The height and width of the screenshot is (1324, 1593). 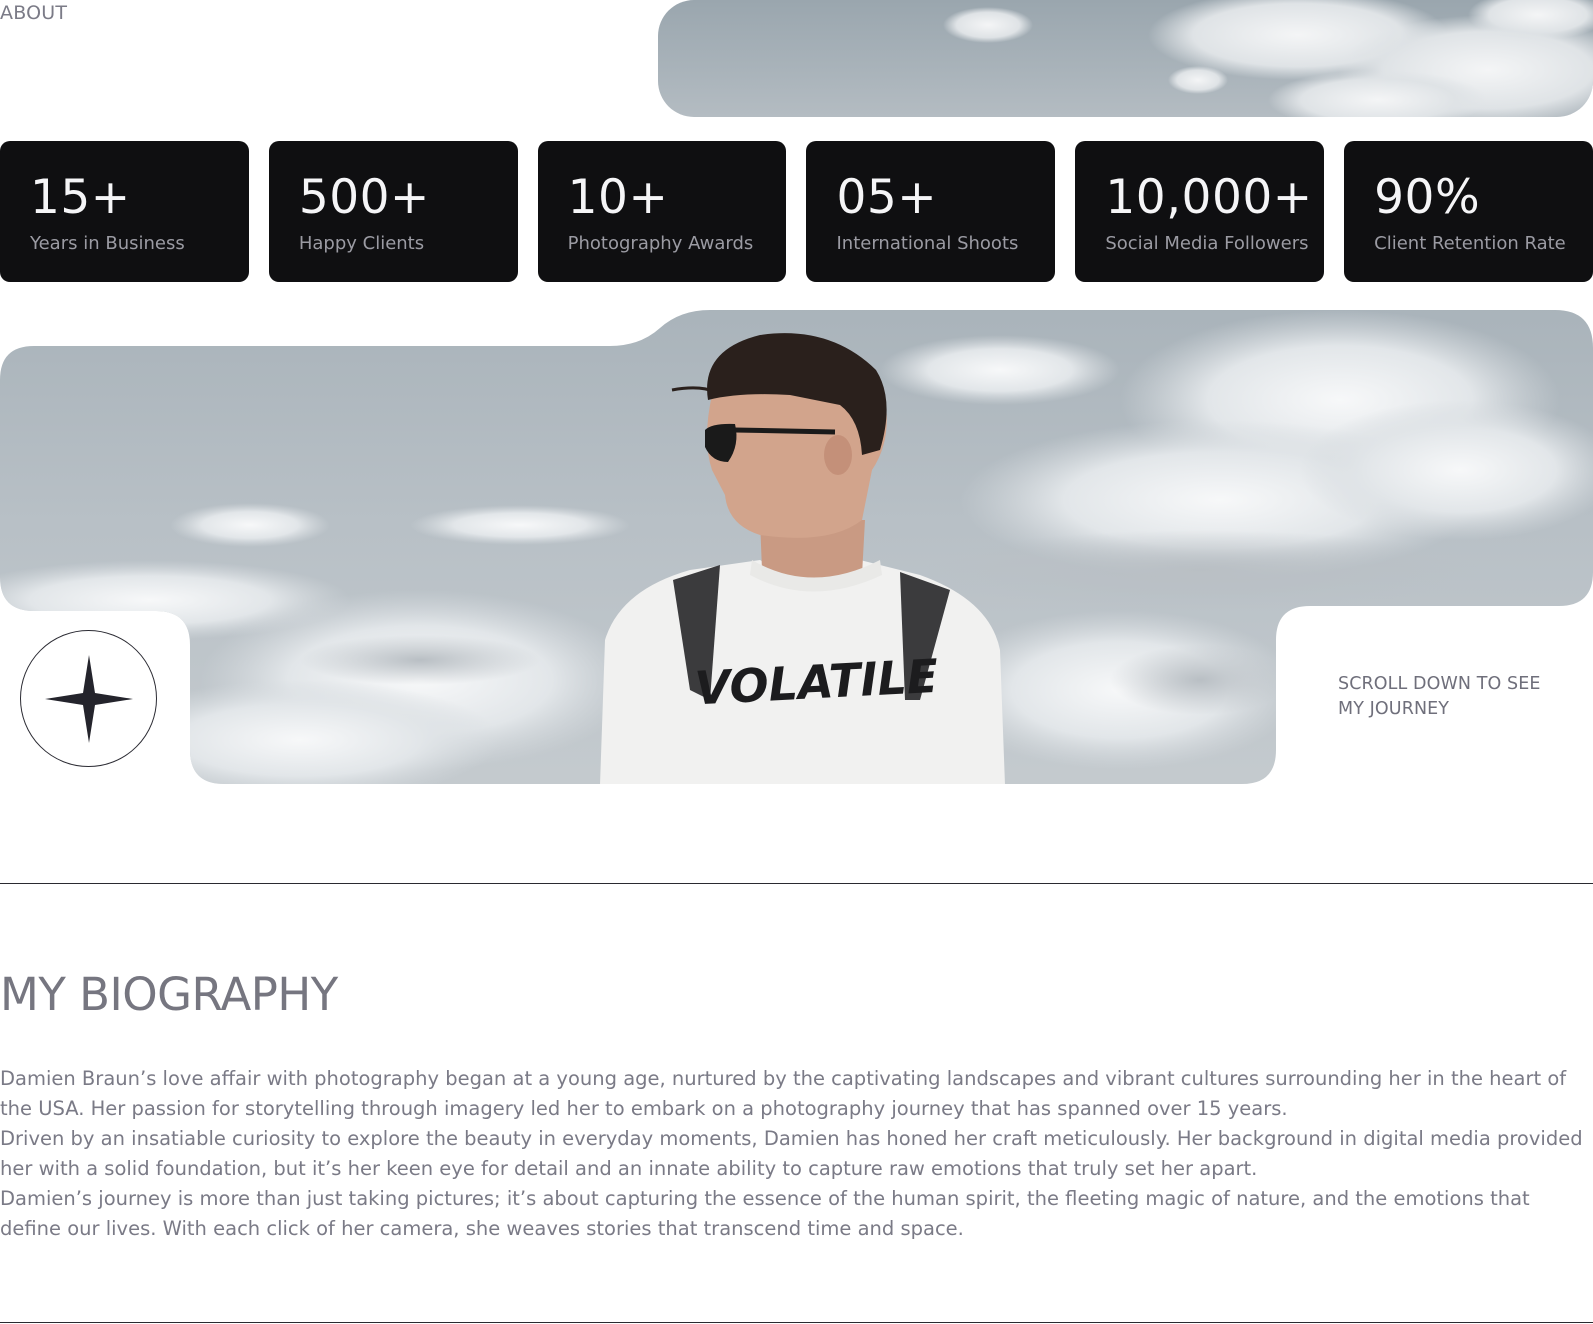 I want to click on stat-value: 90%, so click(x=1427, y=197).